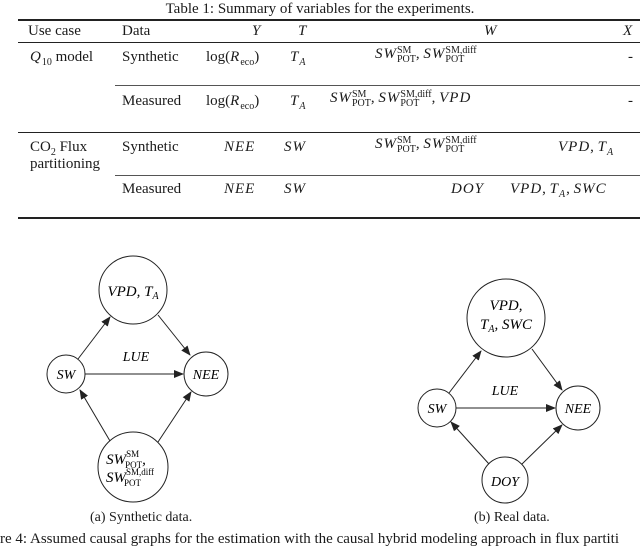 The image size is (640, 548). What do you see at coordinates (233, 102) in the screenshot?
I see `row2-y: log(Reco)` at bounding box center [233, 102].